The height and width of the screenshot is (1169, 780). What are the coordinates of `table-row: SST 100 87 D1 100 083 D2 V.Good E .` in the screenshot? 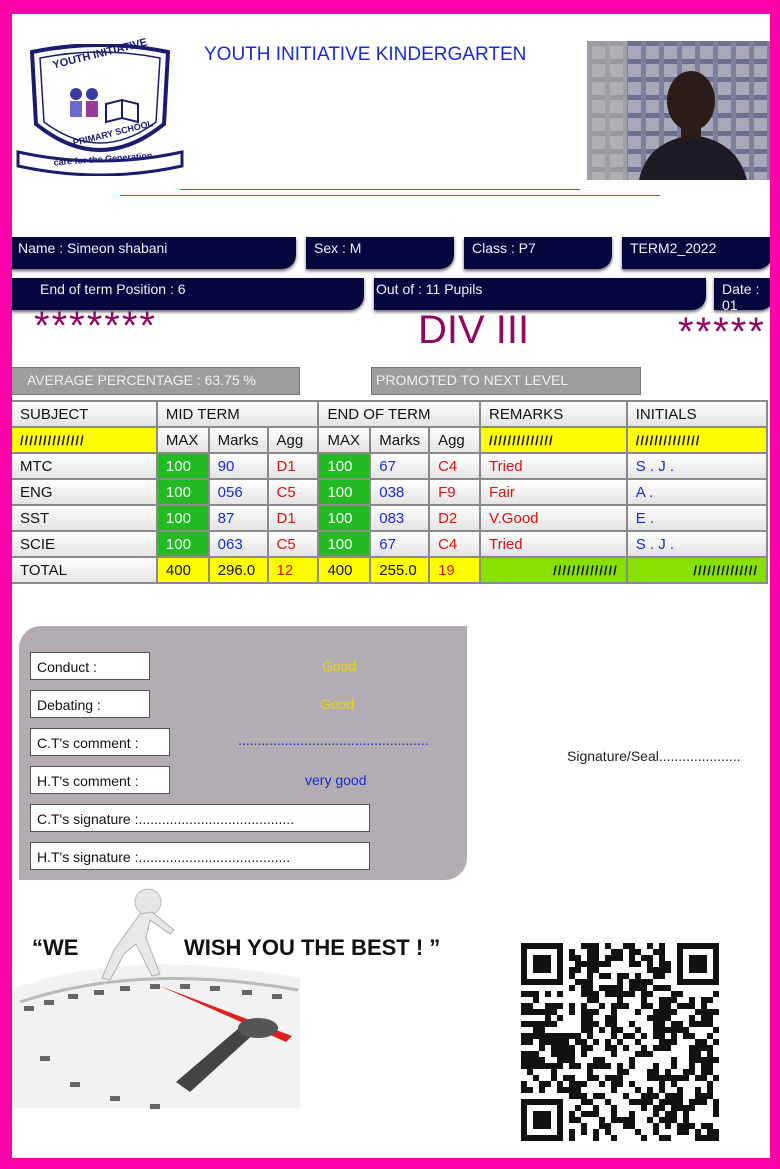 It's located at (390, 518).